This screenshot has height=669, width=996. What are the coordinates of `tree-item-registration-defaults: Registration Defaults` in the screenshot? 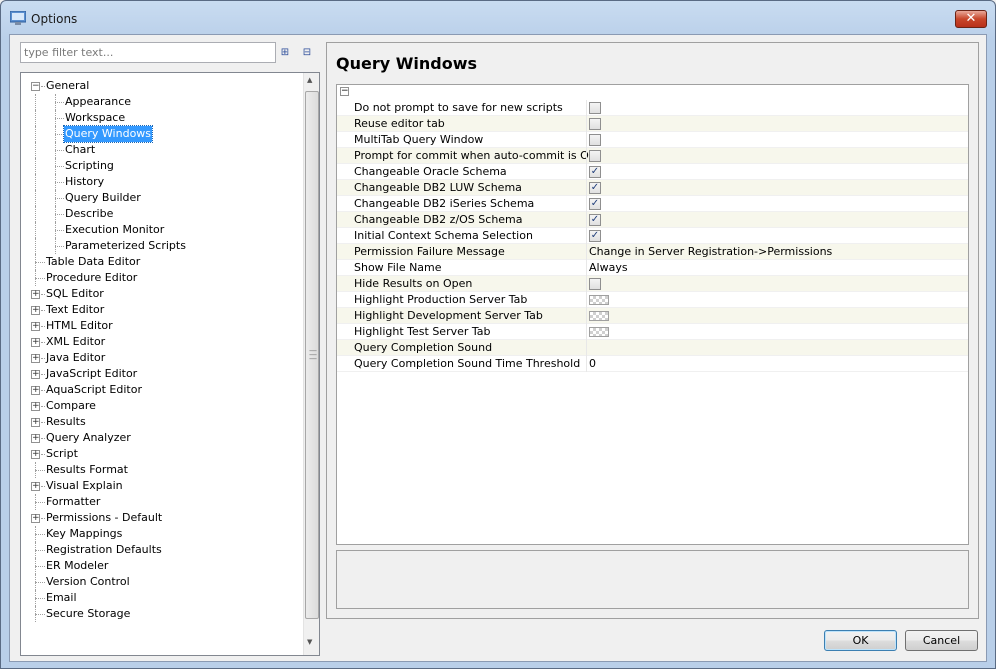 It's located at (163, 550).